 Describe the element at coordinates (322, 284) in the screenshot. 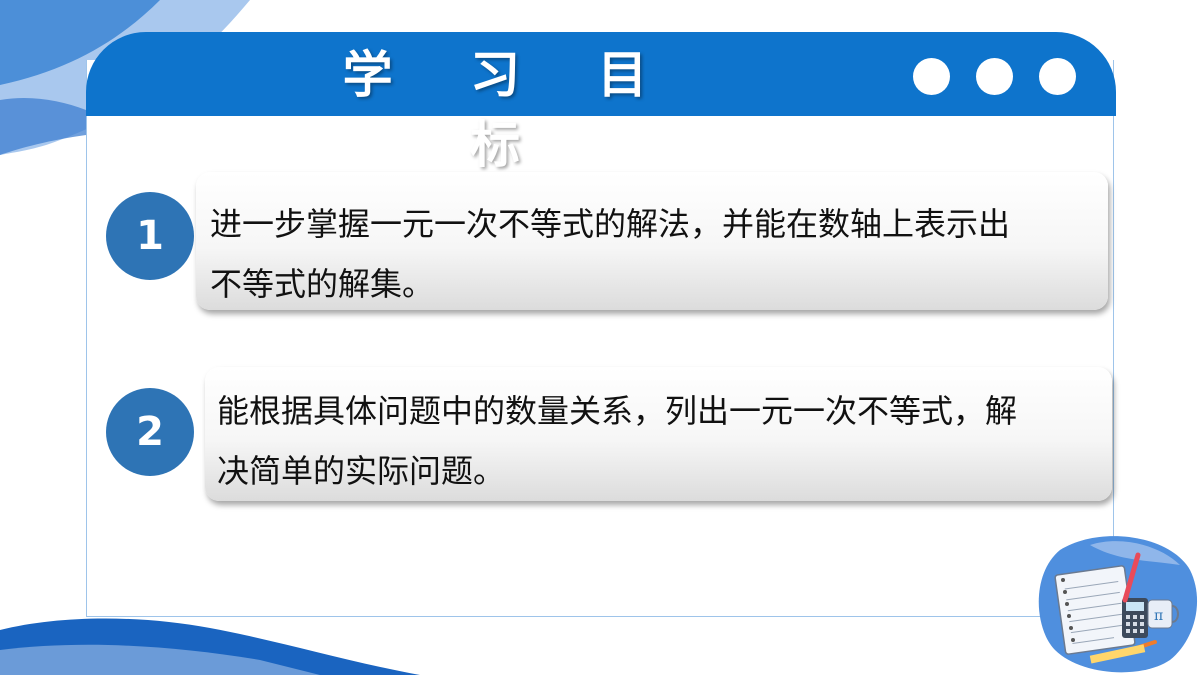

I see `goal-text-1-line-2: 不等式的解集。` at that location.